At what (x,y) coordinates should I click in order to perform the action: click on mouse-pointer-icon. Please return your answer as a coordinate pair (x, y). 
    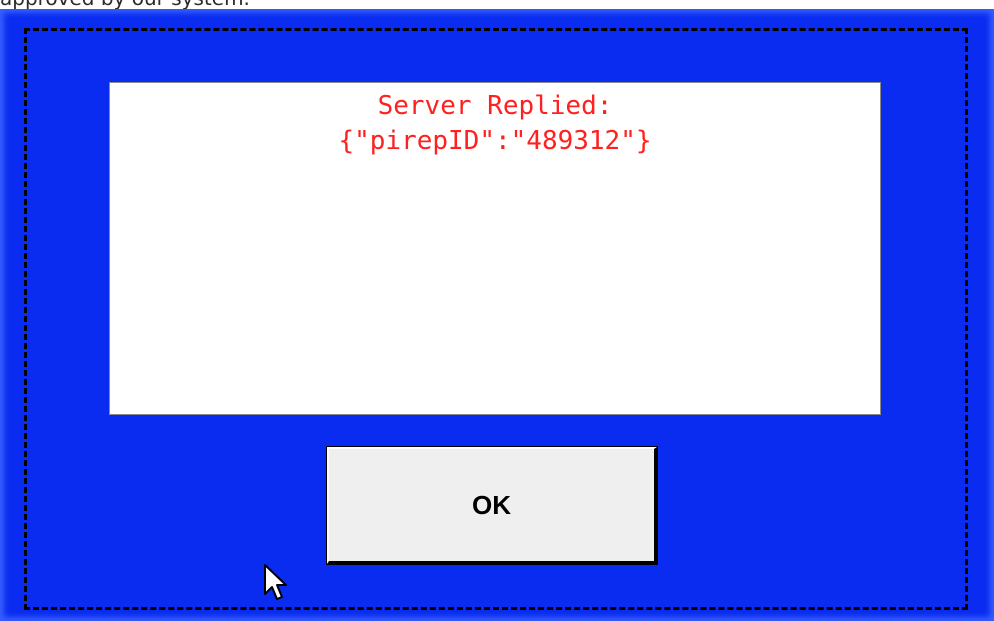
    Looking at the image, I should click on (275, 582).